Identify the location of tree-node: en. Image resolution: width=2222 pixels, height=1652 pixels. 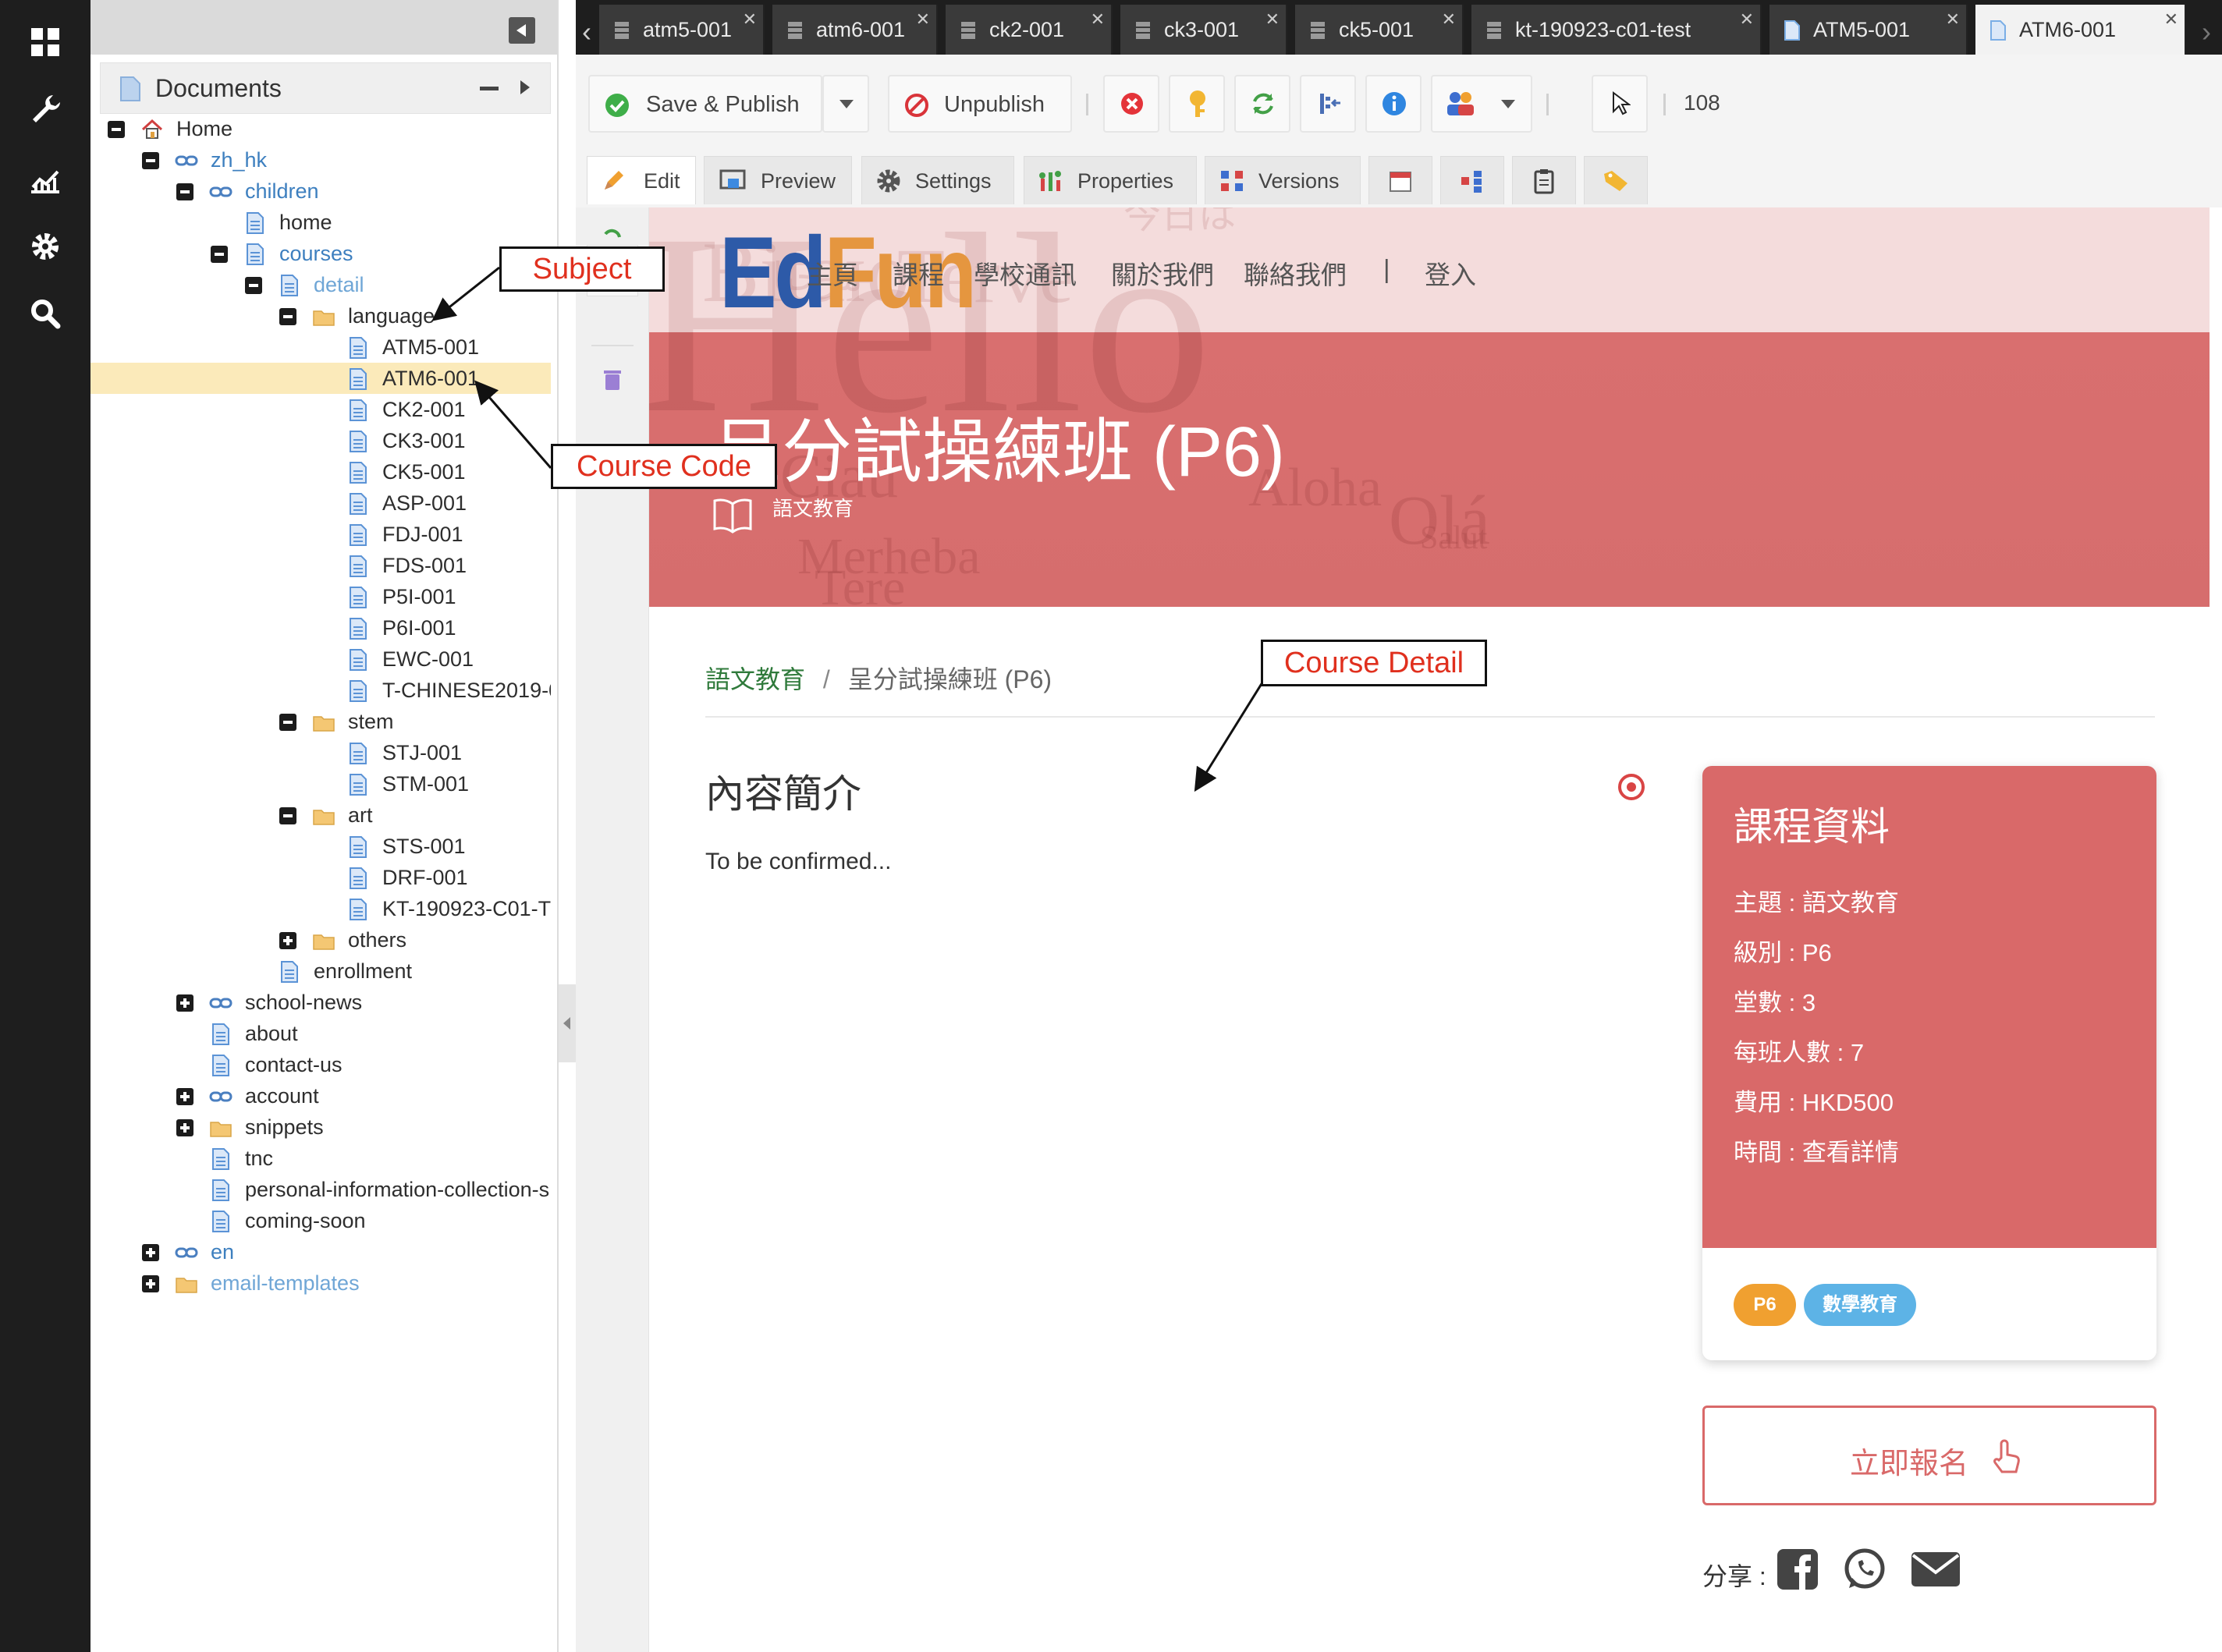
(321, 1251).